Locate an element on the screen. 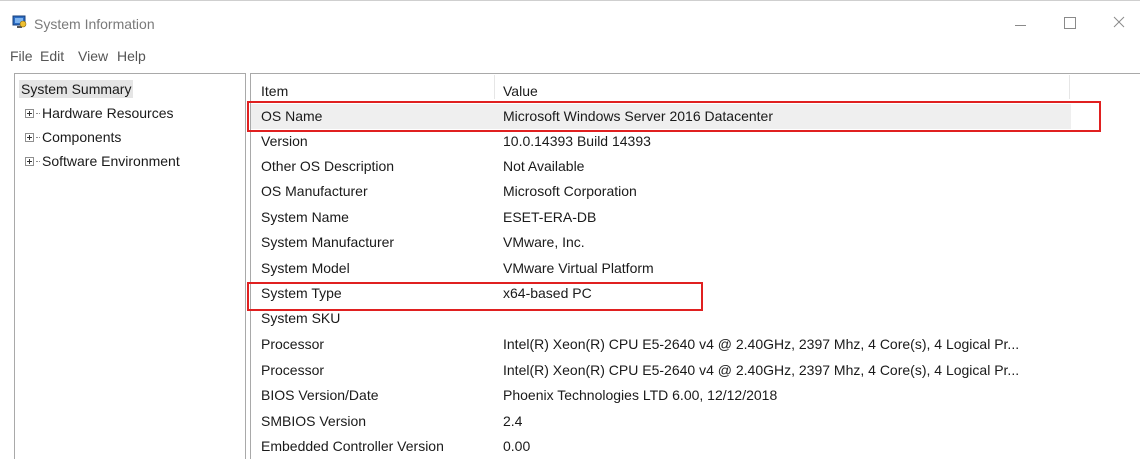 The height and width of the screenshot is (459, 1140). close-icon is located at coordinates (1119, 22).